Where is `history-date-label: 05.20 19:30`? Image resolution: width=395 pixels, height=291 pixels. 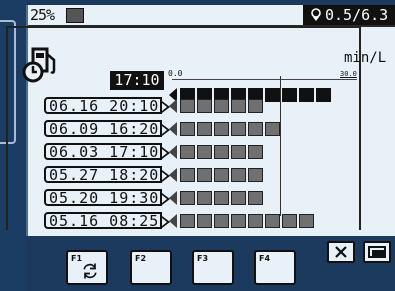 history-date-label: 05.20 19:30 is located at coordinates (107, 197).